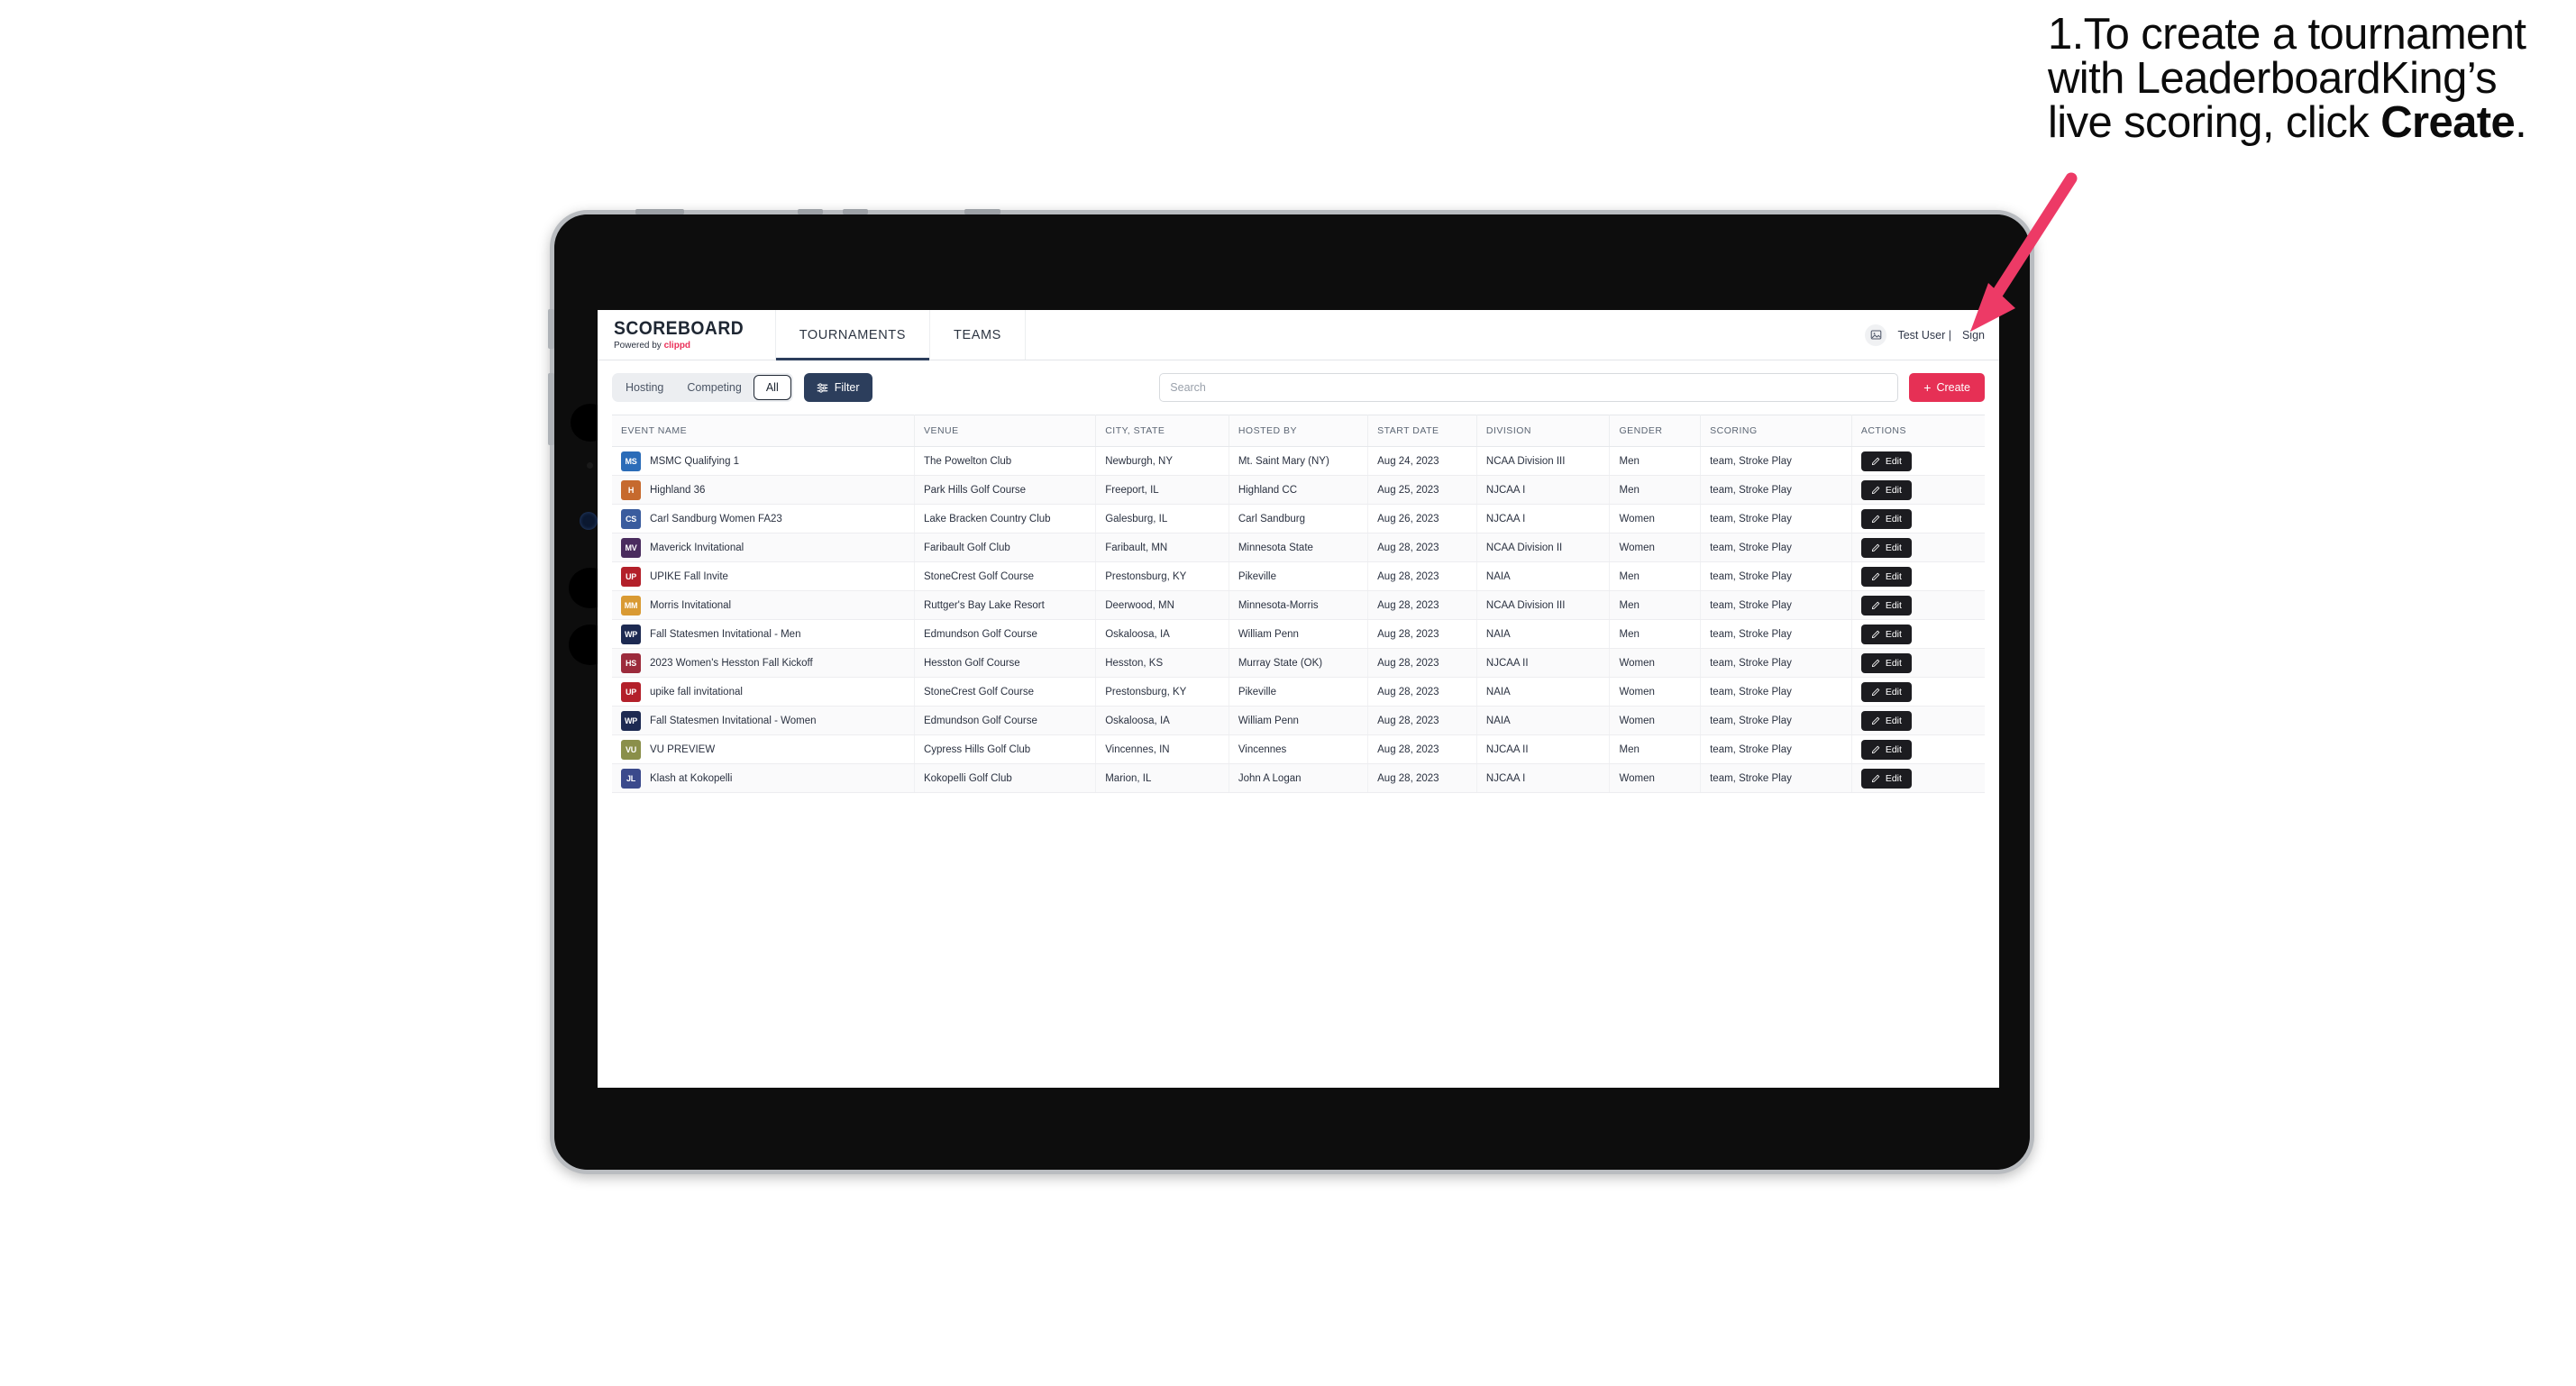 The height and width of the screenshot is (1386, 2576). Describe the element at coordinates (1005, 547) in the screenshot. I see `cell-venue: Faribault Golf Club` at that location.